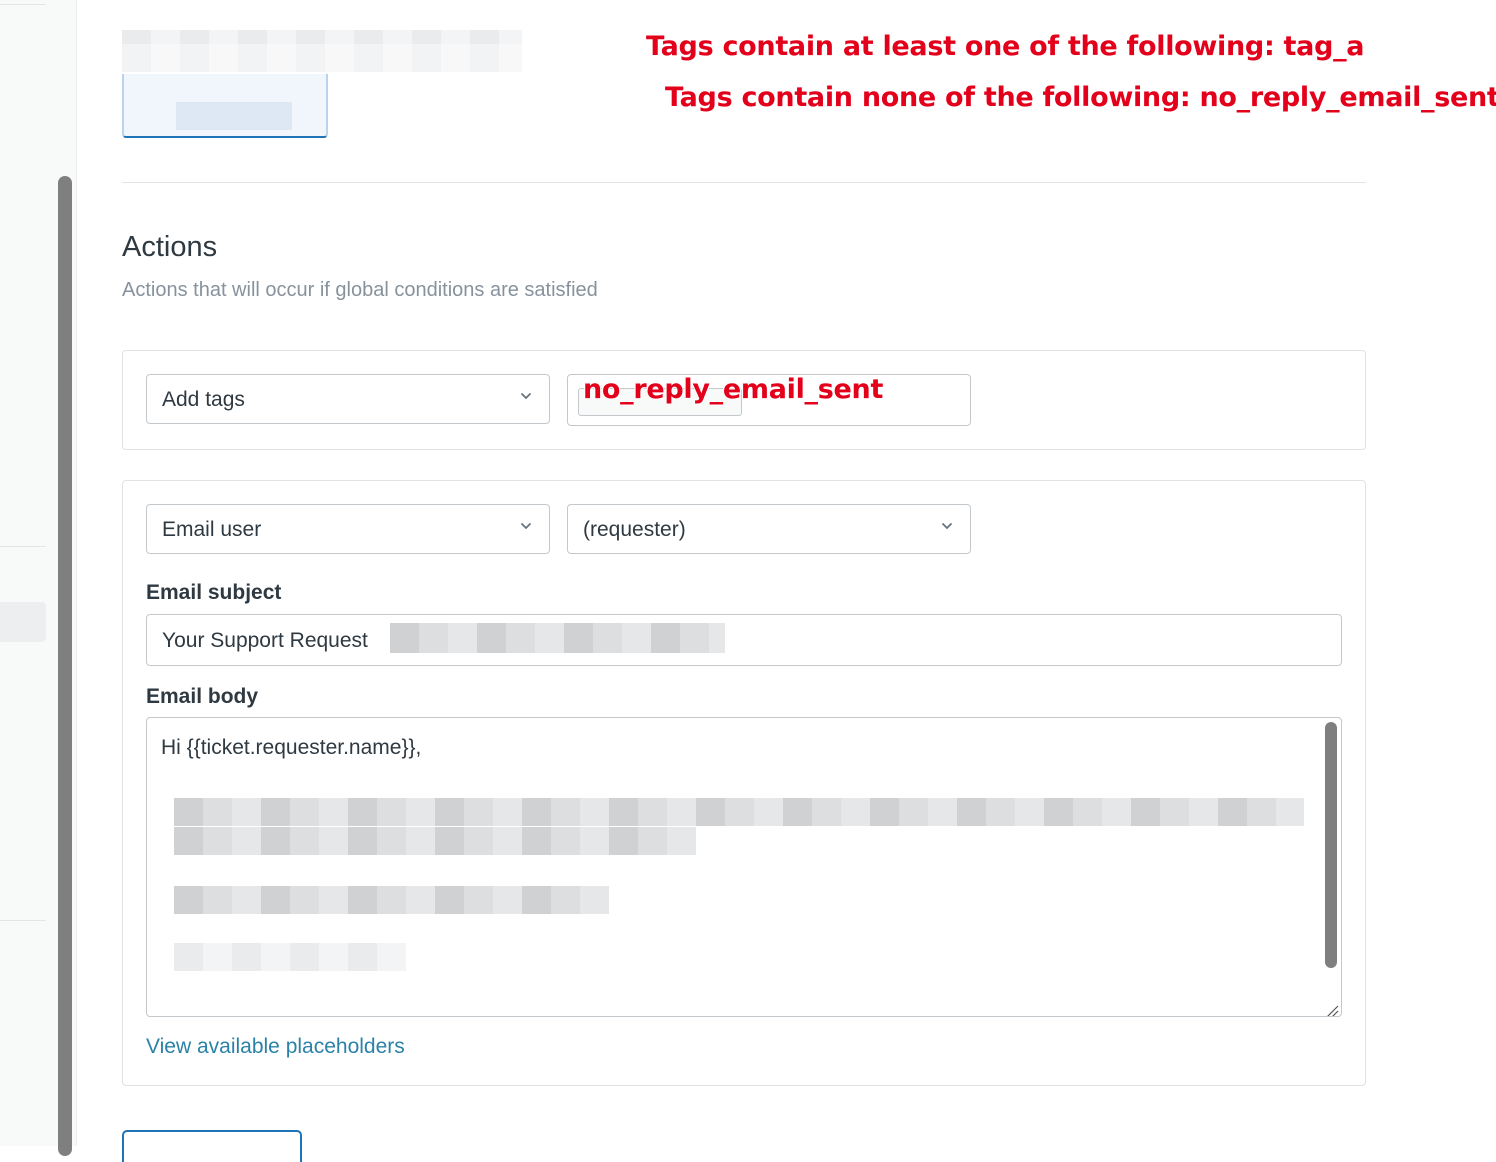 This screenshot has width=1496, height=1162. What do you see at coordinates (744, 182) in the screenshot?
I see `section-divider` at bounding box center [744, 182].